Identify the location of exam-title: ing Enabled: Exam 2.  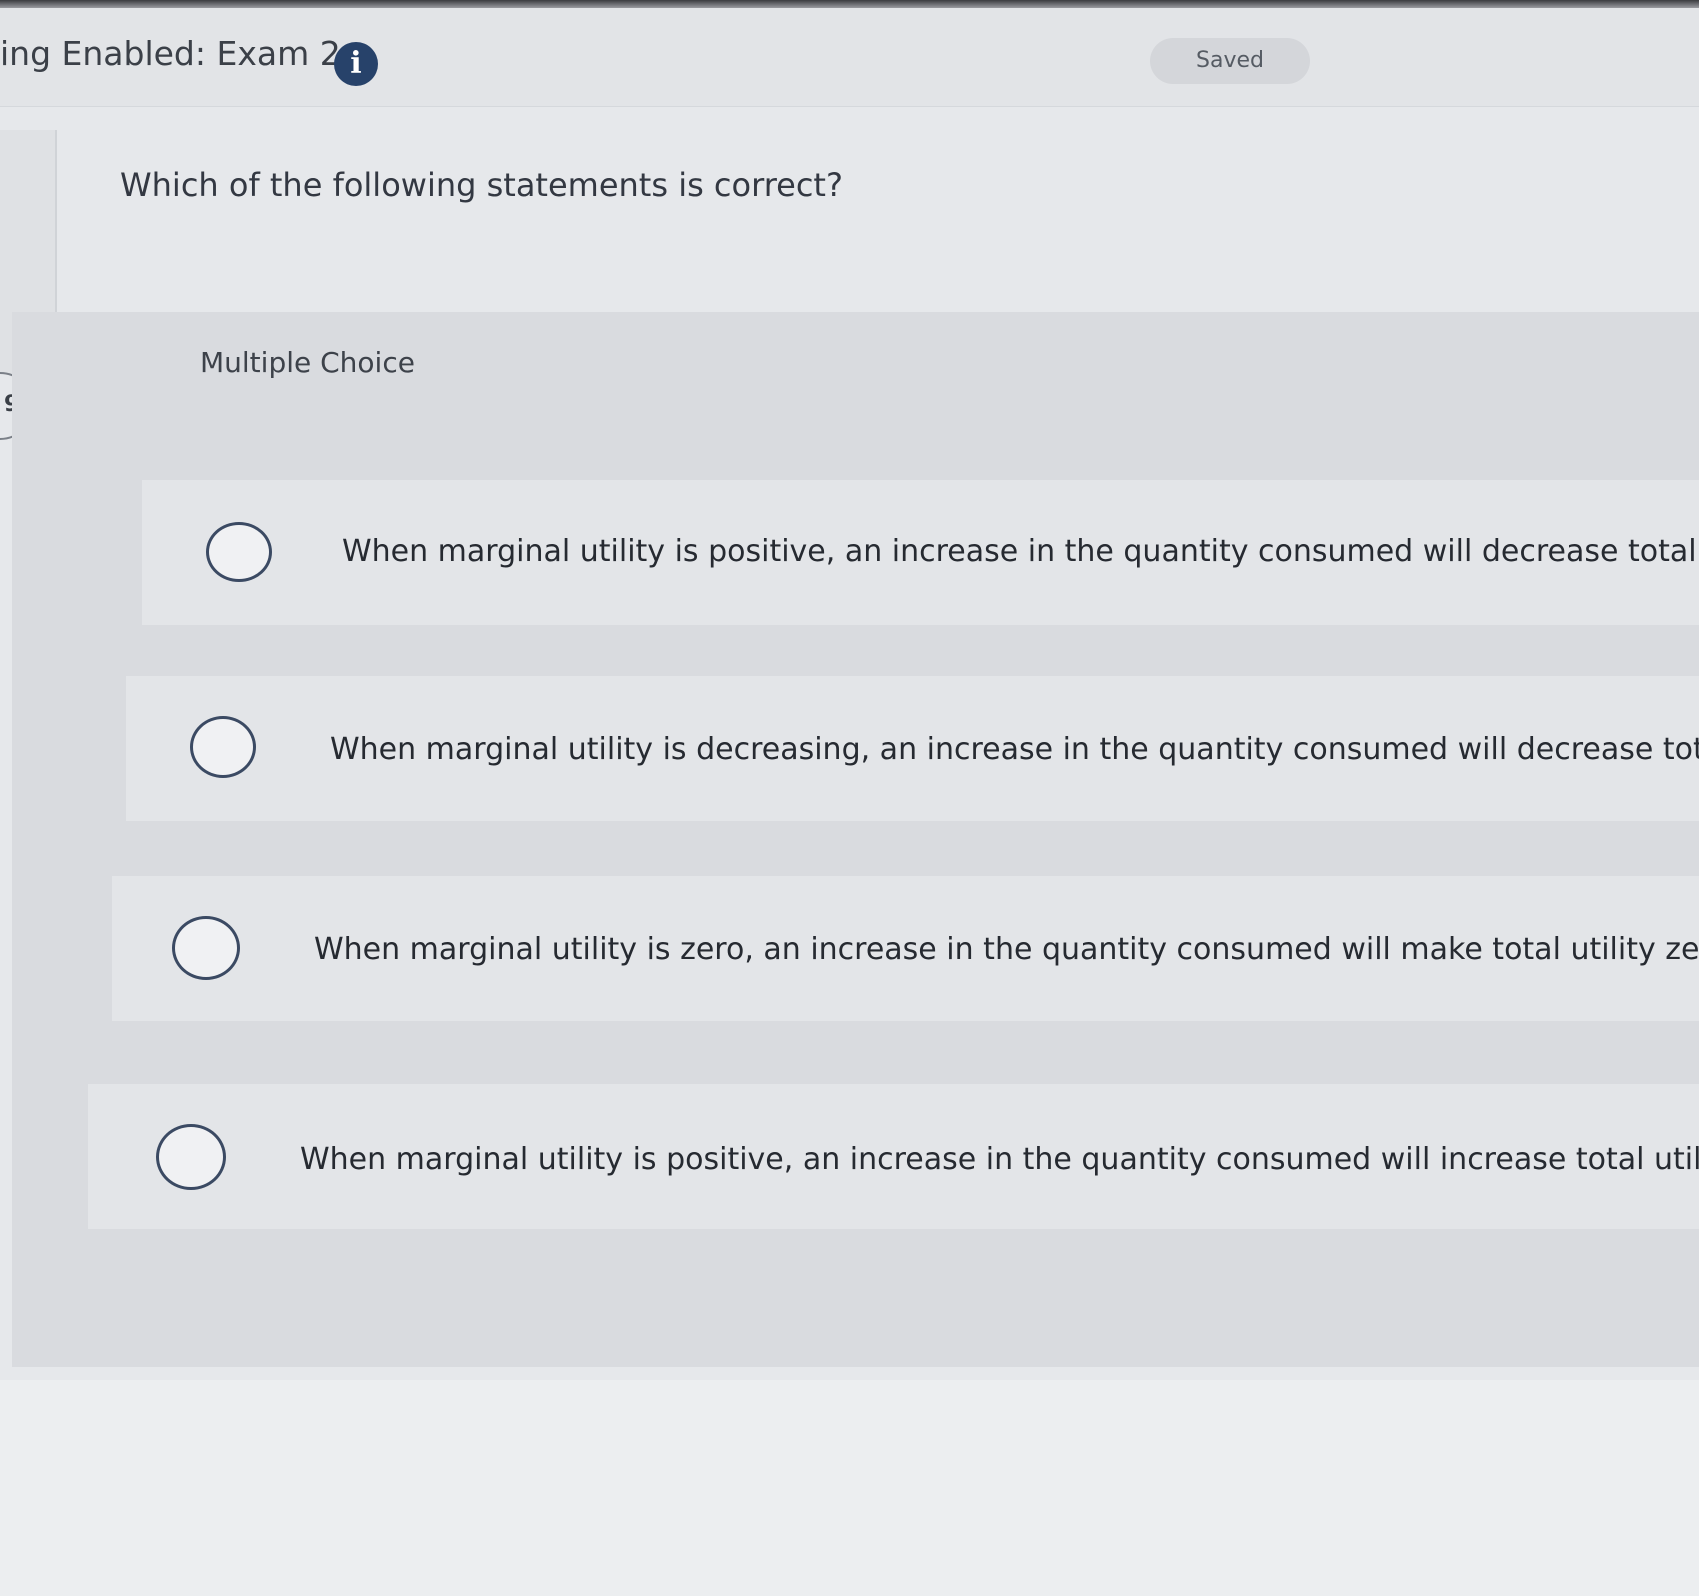
(170, 53).